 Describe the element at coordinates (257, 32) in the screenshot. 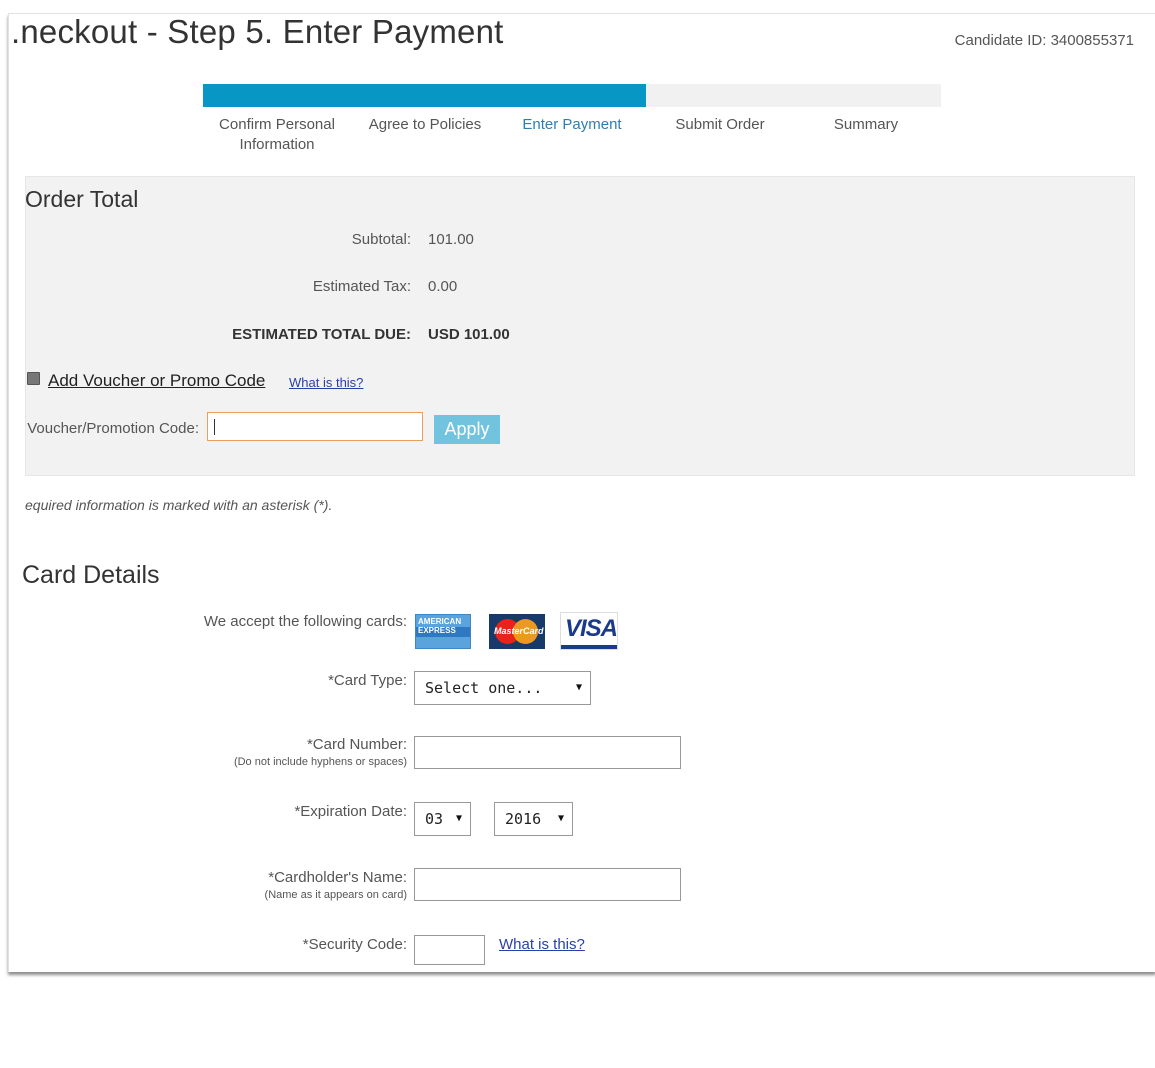

I see `page-title: .neckout - Step 5. Enter Payment` at that location.